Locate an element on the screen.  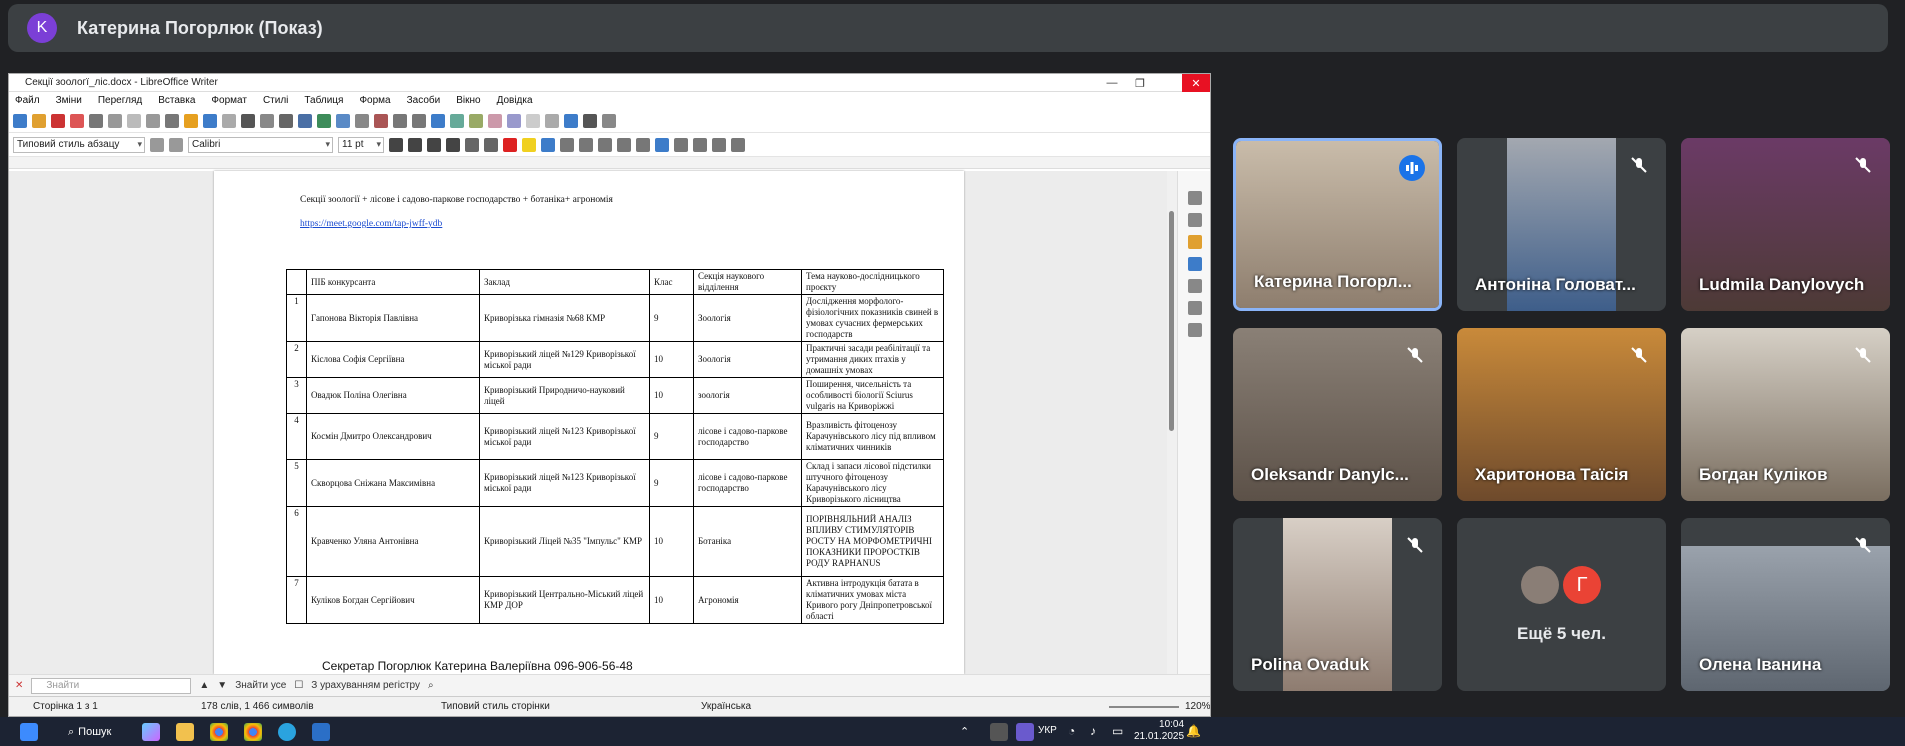
participant-tile: Polina Ovaduk is located at coordinates (1337, 604).